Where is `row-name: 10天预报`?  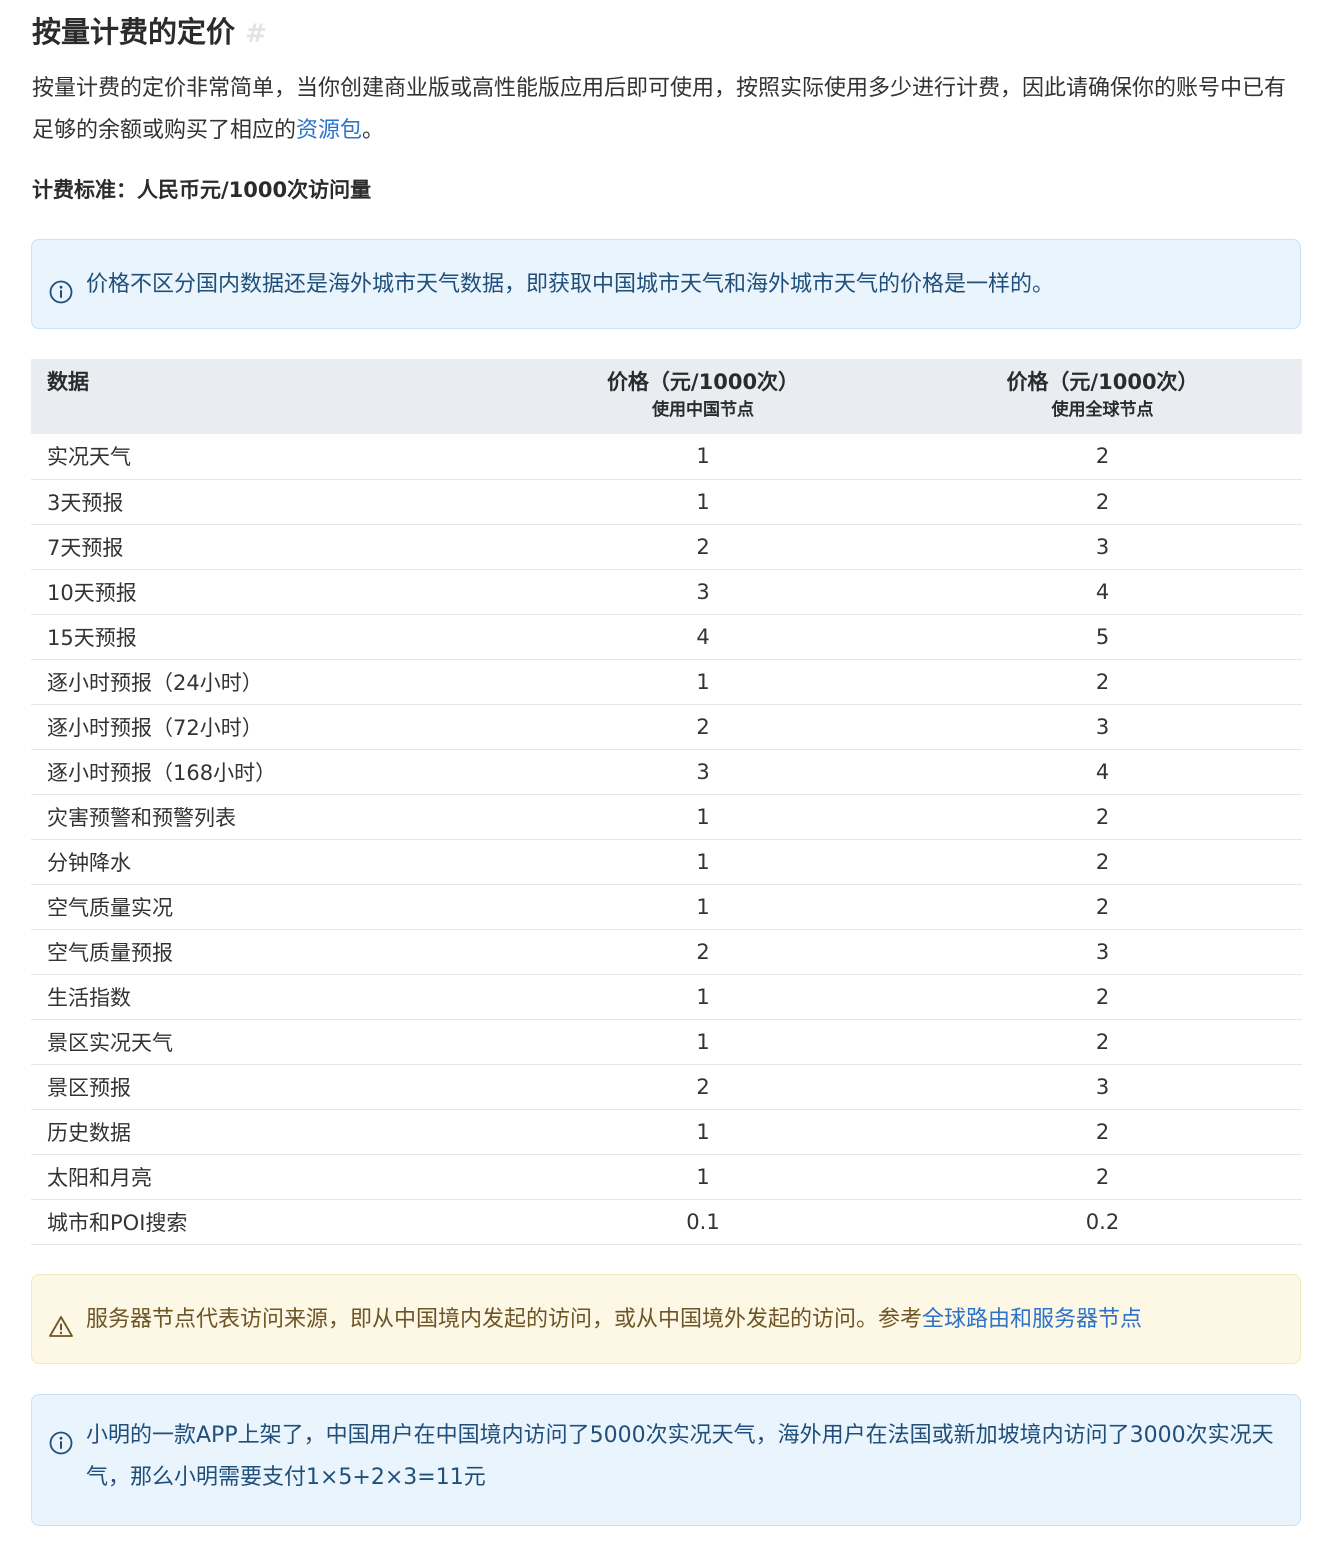 row-name: 10天预报 is located at coordinates (92, 592).